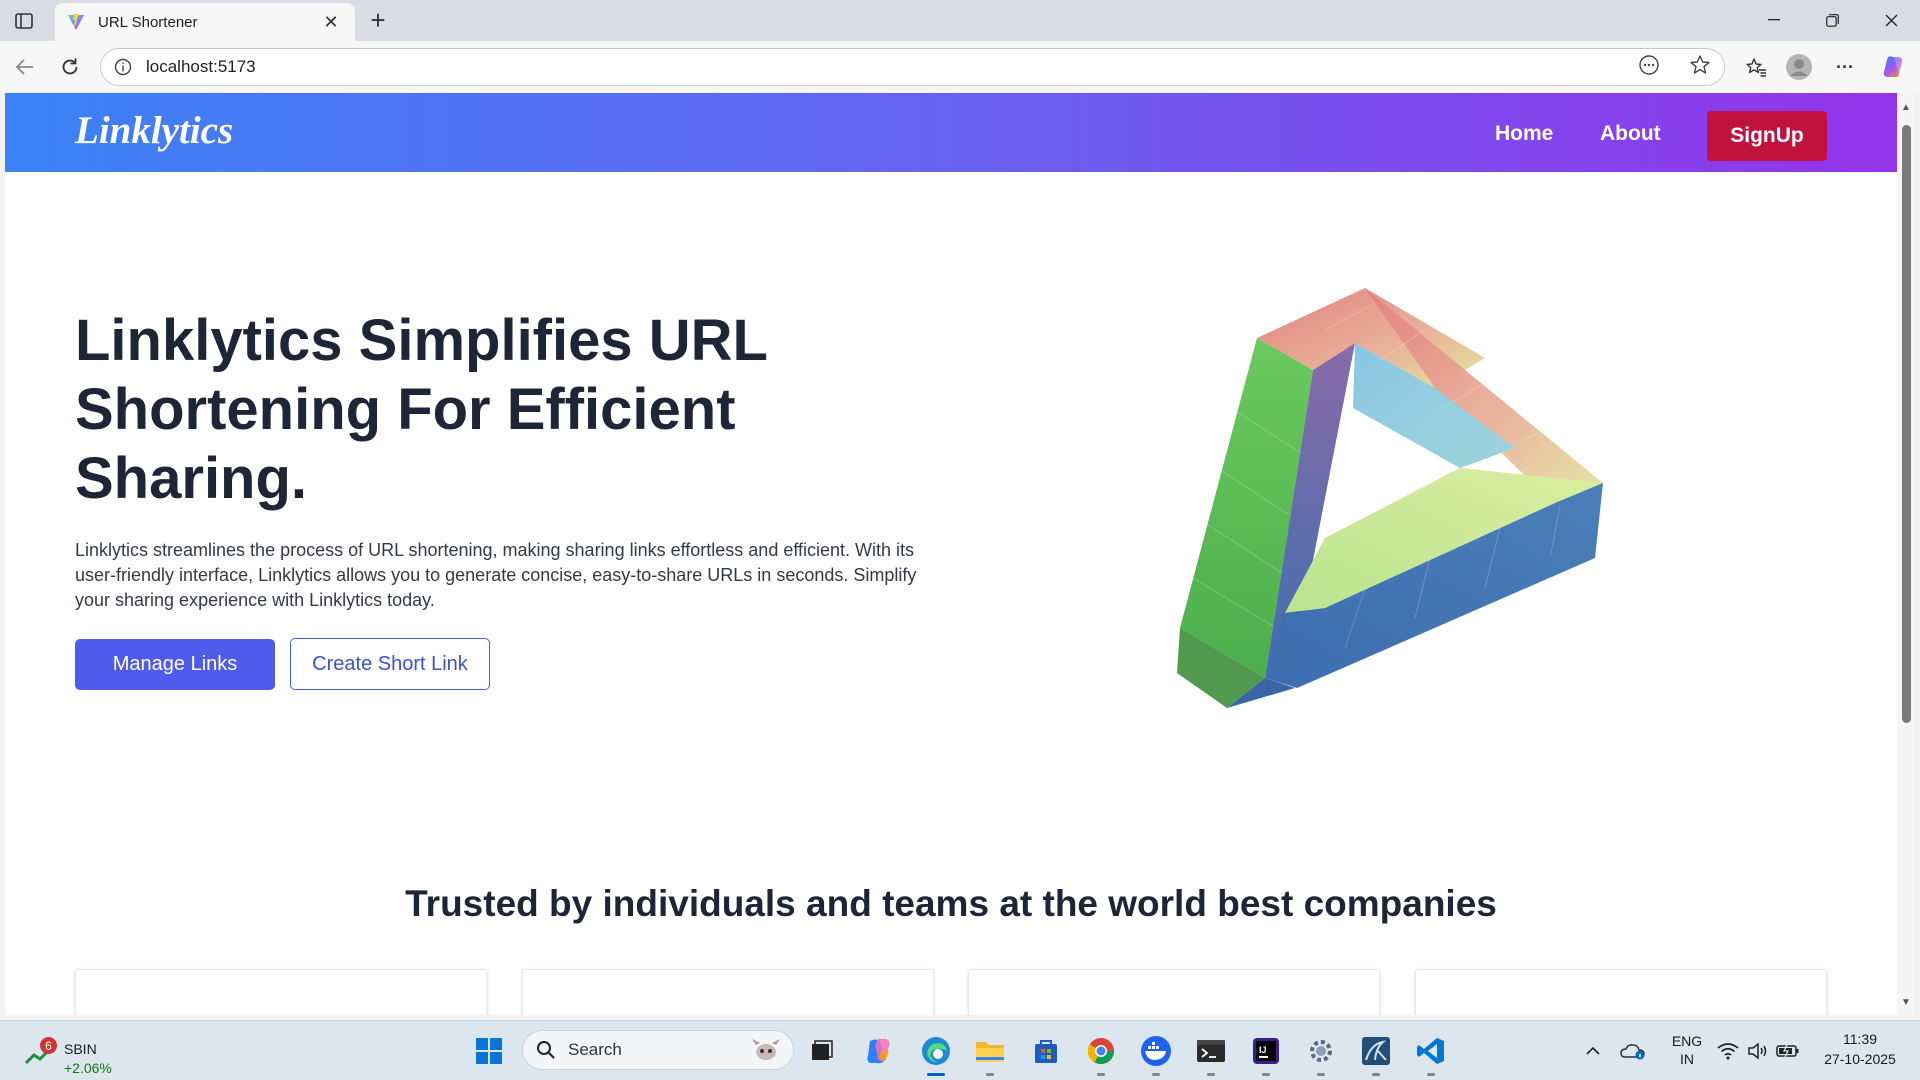  Describe the element at coordinates (1758, 1051) in the screenshot. I see `volume-icon` at that location.